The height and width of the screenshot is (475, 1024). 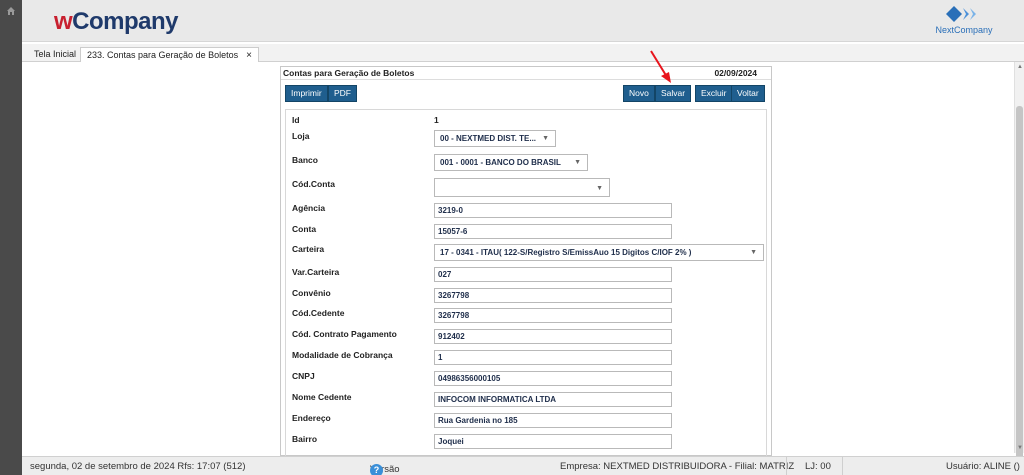 I want to click on loja-select: 00 - NEXTMED DIST. TE... ▼, so click(x=495, y=138).